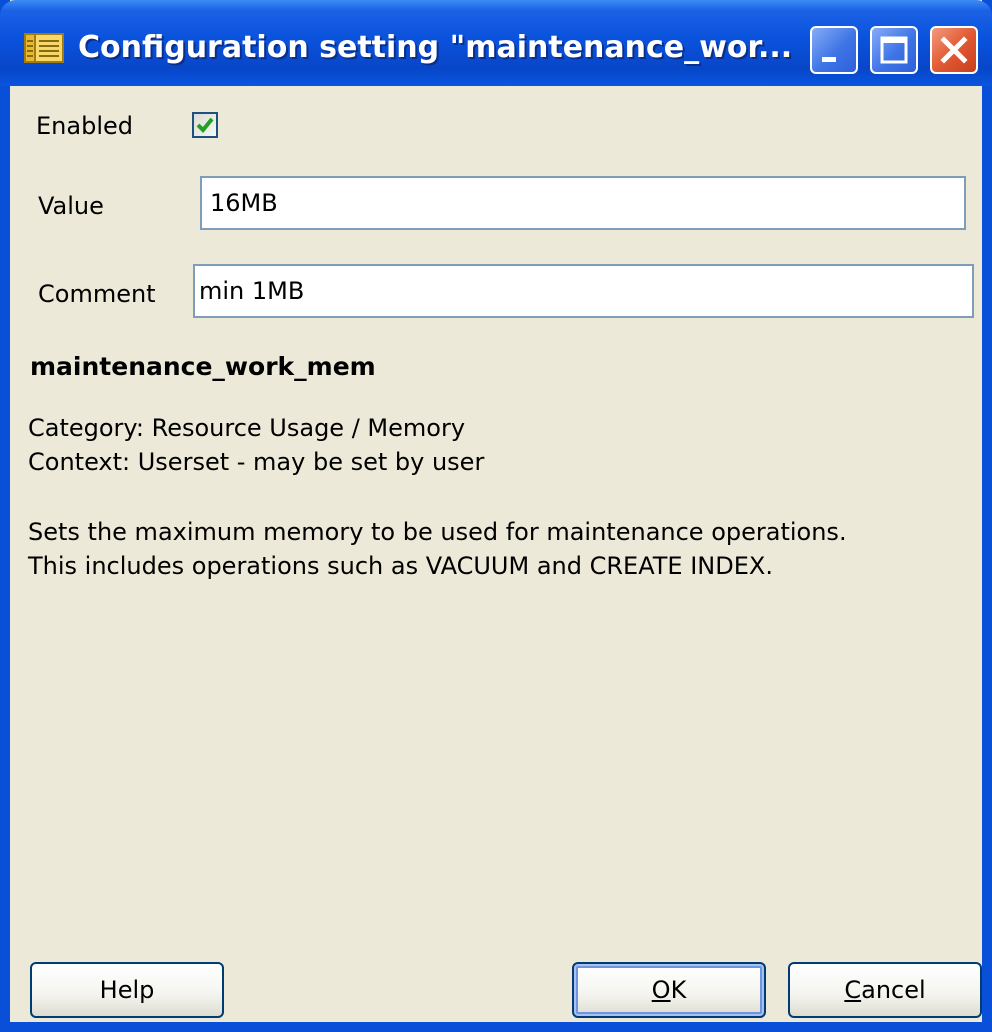  What do you see at coordinates (247, 428) in the screenshot?
I see `category-text: Category: Resource Usage / Memory` at bounding box center [247, 428].